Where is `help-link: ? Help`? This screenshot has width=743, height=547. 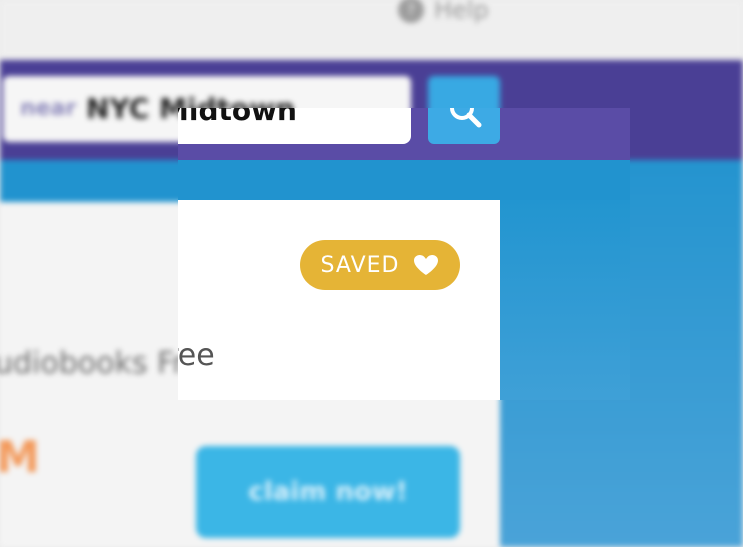
help-link: ? Help is located at coordinates (443, 12).